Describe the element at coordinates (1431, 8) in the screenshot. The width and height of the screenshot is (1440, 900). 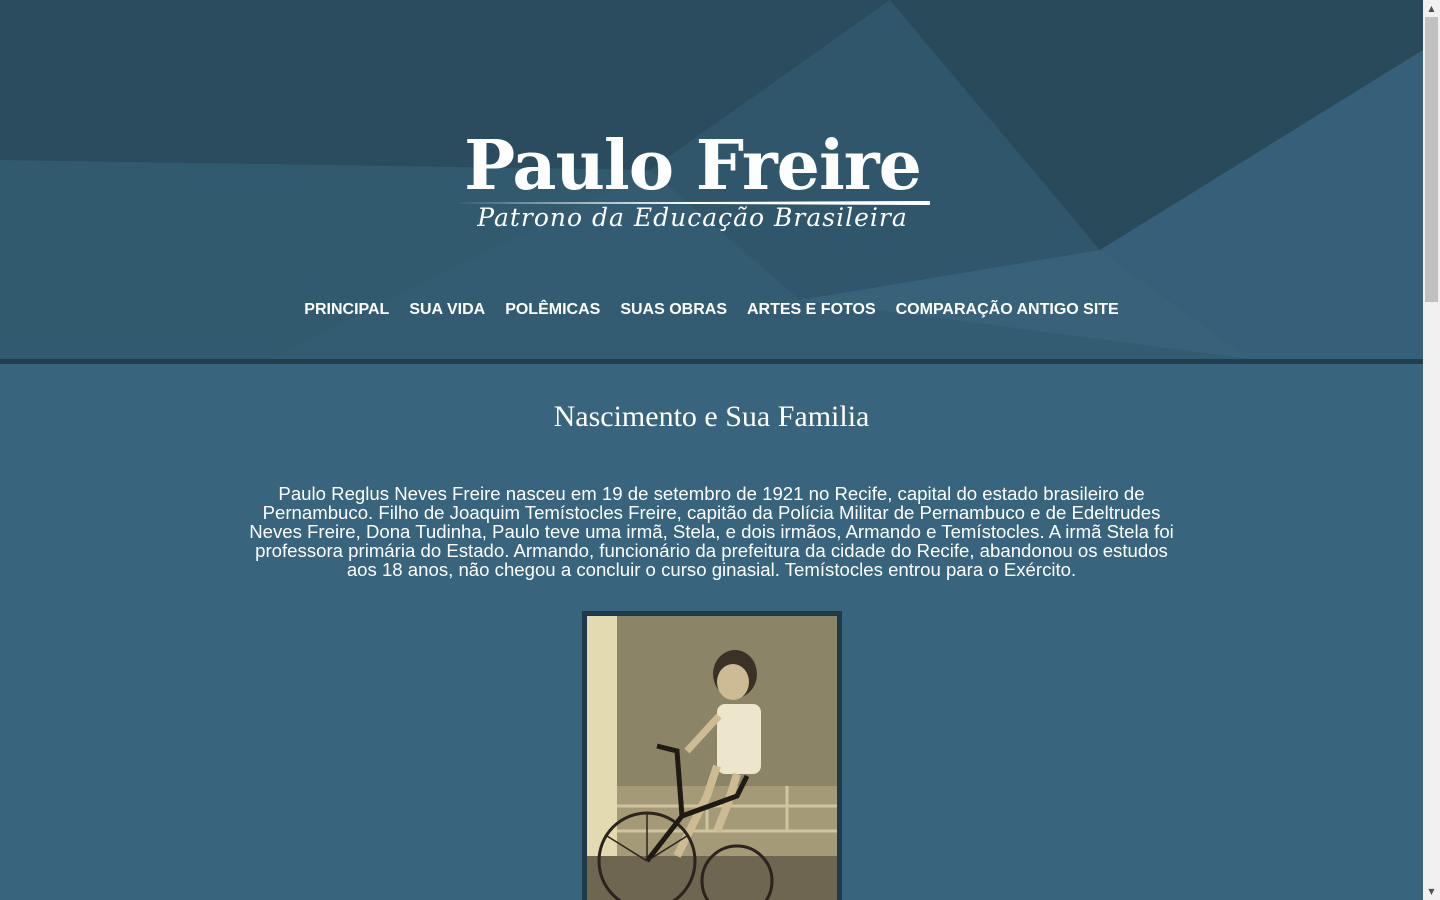
I see `scroll-up-arrow-icon: ▲` at that location.